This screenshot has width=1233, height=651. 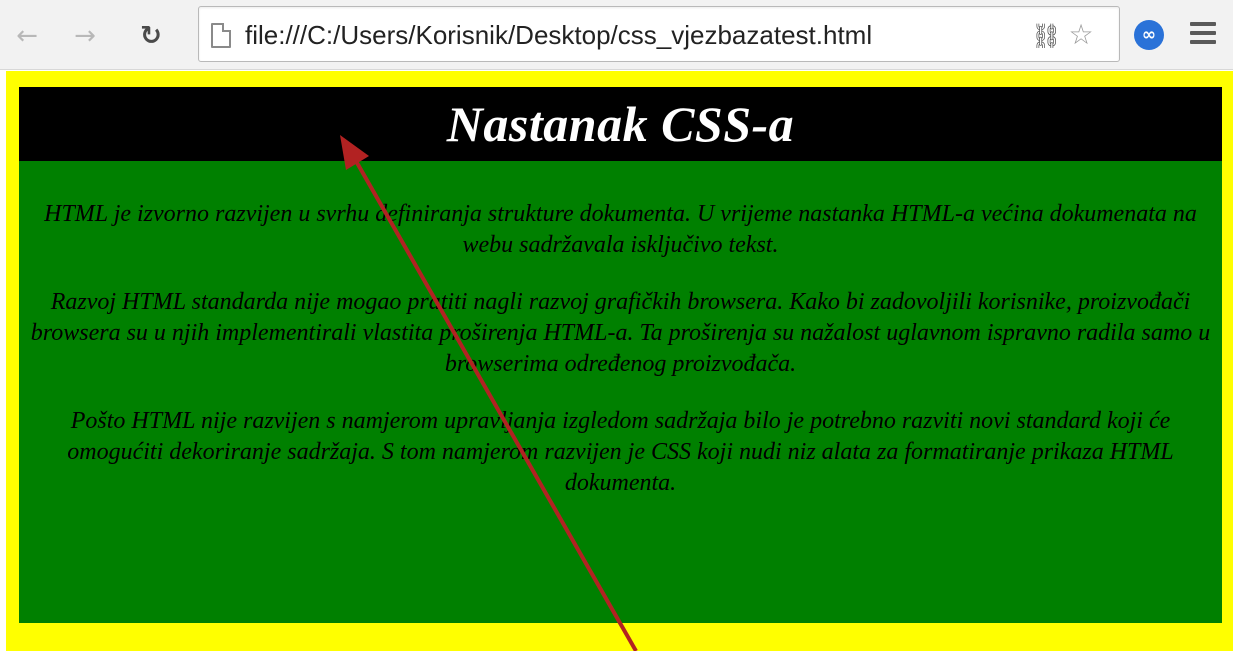 What do you see at coordinates (1149, 35) in the screenshot?
I see `sync-profile-icon: ∞` at bounding box center [1149, 35].